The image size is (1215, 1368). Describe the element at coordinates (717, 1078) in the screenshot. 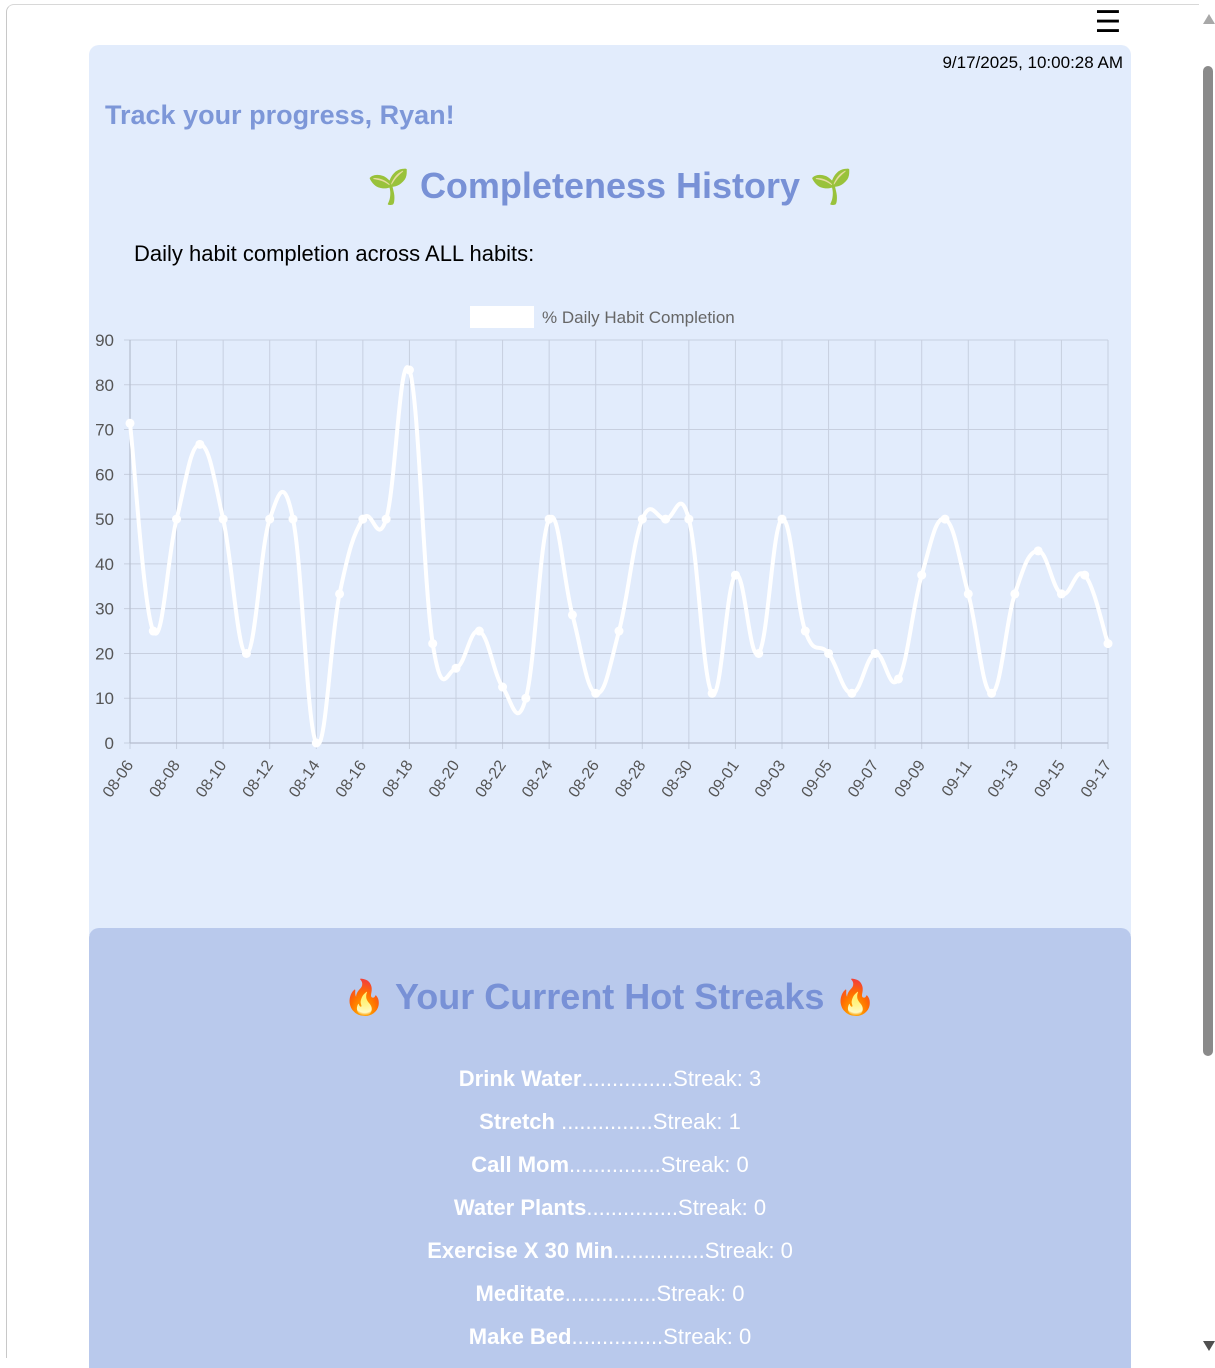

I see `streak-count: Streak: 3` at that location.